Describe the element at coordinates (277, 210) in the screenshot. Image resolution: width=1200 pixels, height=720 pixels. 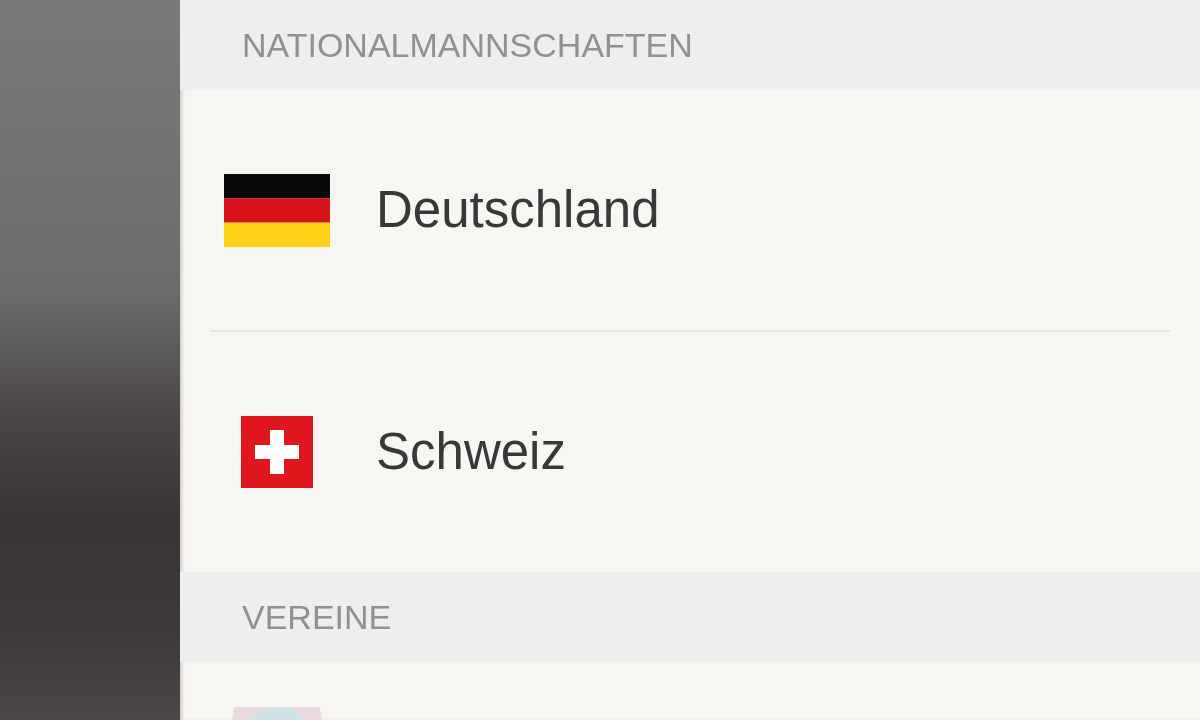
I see `german-flag-icon` at that location.